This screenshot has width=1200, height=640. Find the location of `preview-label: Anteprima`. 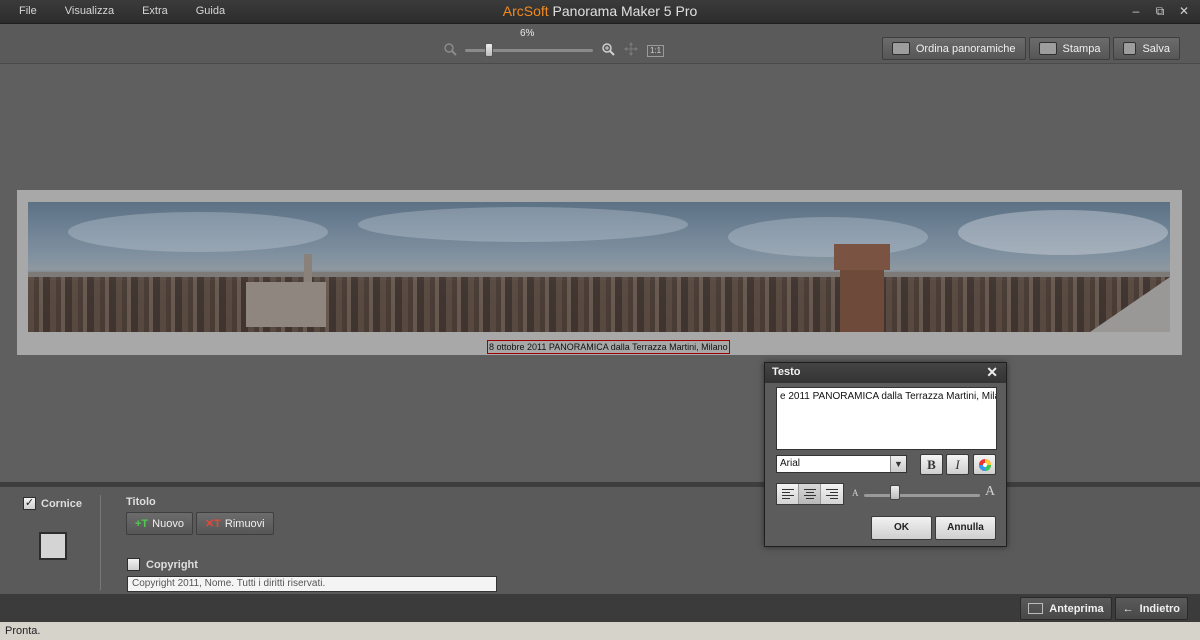

preview-label: Anteprima is located at coordinates (1076, 608).